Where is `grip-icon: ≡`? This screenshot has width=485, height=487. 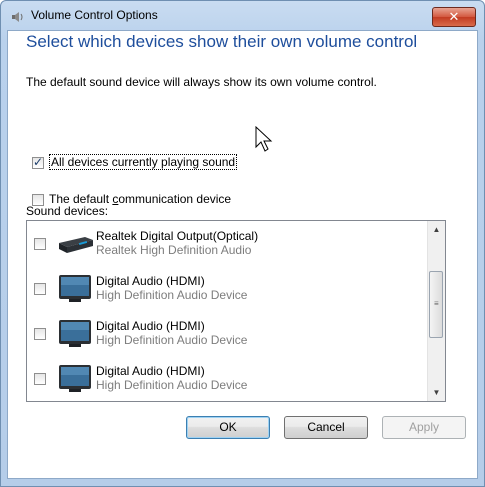 grip-icon: ≡ is located at coordinates (436, 303).